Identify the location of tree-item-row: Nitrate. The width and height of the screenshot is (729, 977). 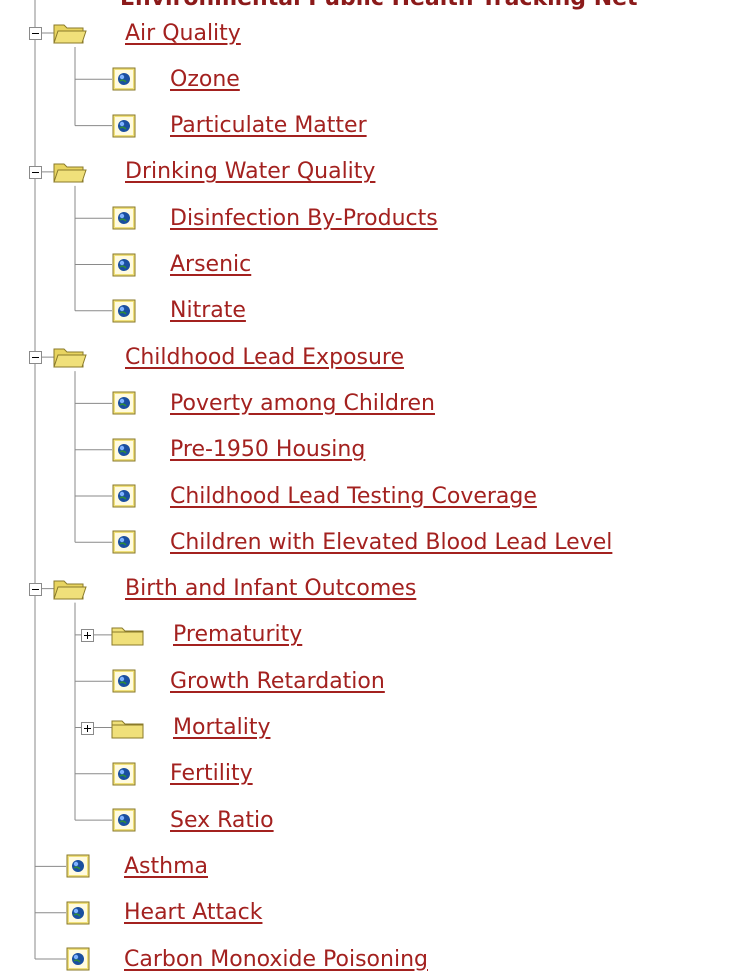
(208, 311).